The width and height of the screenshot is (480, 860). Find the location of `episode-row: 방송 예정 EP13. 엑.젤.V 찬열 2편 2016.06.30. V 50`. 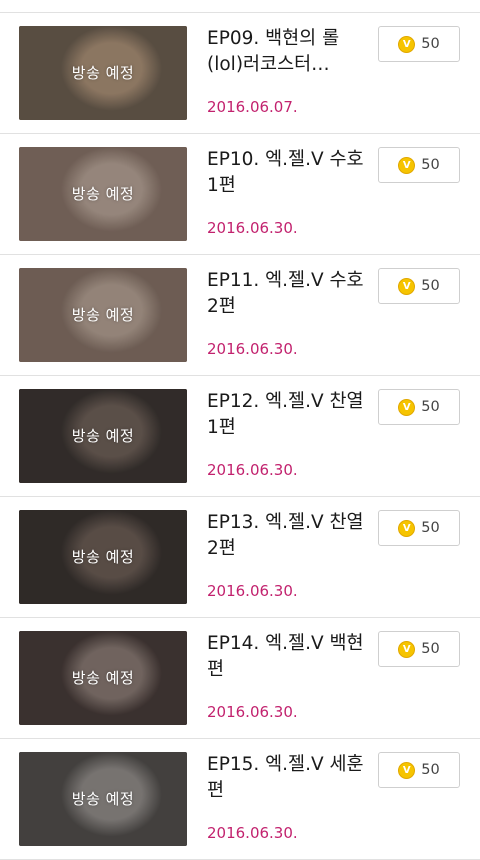

episode-row: 방송 예정 EP13. 엑.젤.V 찬열 2편 2016.06.30. V 50 is located at coordinates (240, 557).